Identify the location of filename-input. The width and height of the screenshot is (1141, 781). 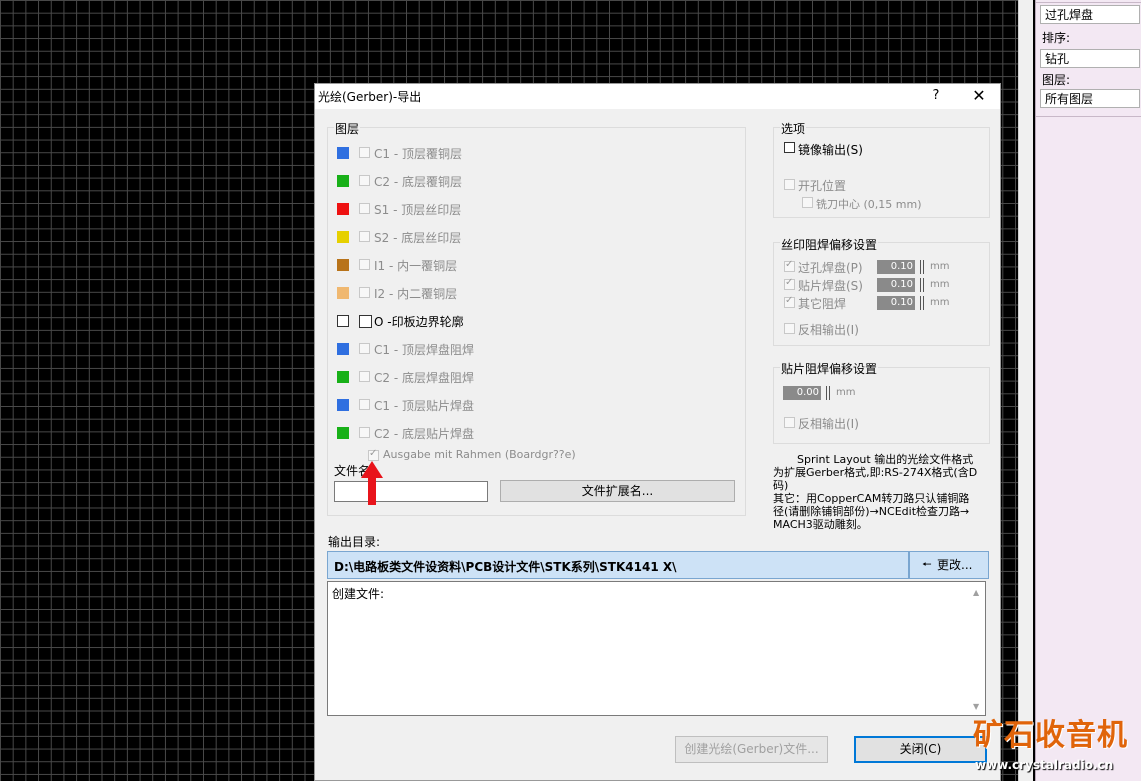
(411, 491).